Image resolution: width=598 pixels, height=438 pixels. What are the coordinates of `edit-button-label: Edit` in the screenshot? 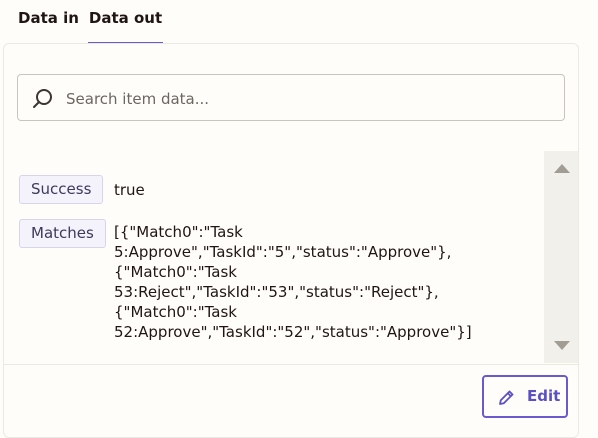 It's located at (544, 396).